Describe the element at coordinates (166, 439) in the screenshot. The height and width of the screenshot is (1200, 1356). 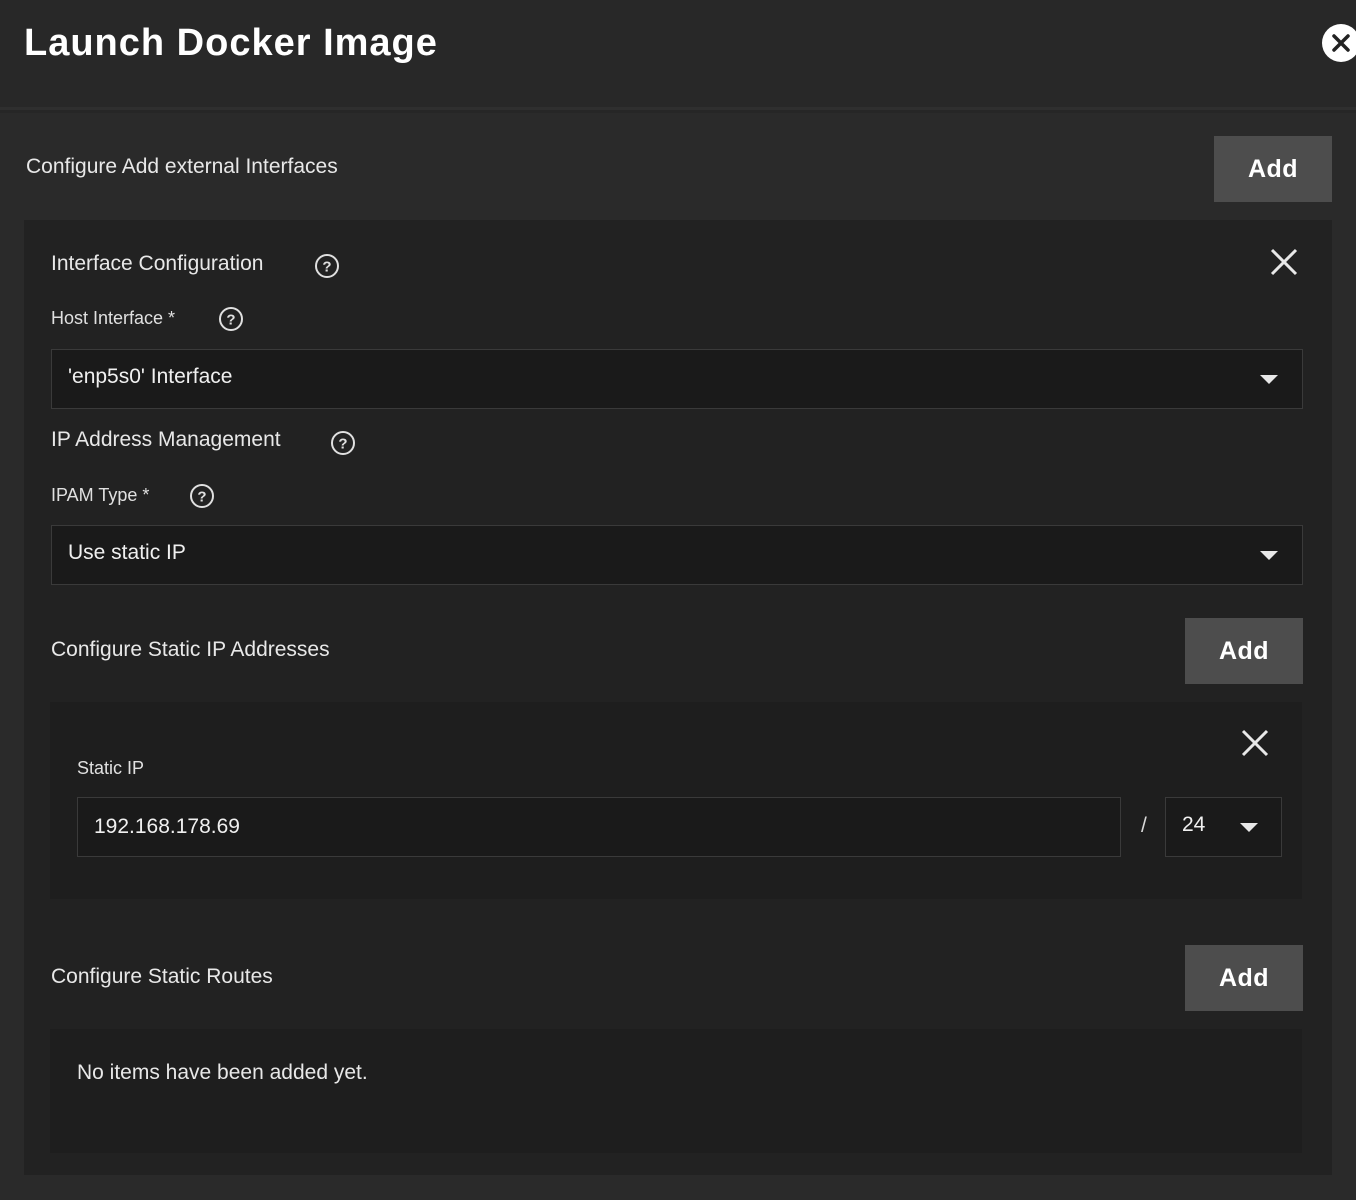
I see `ipam-heading: IP Address Management` at that location.